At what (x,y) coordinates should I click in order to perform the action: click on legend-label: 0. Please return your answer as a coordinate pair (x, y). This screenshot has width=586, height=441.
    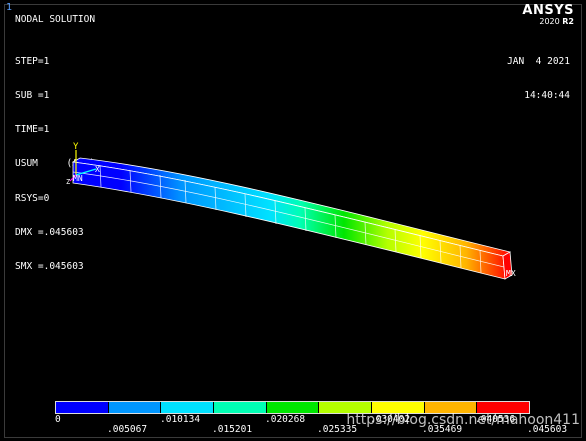
    Looking at the image, I should click on (58, 419).